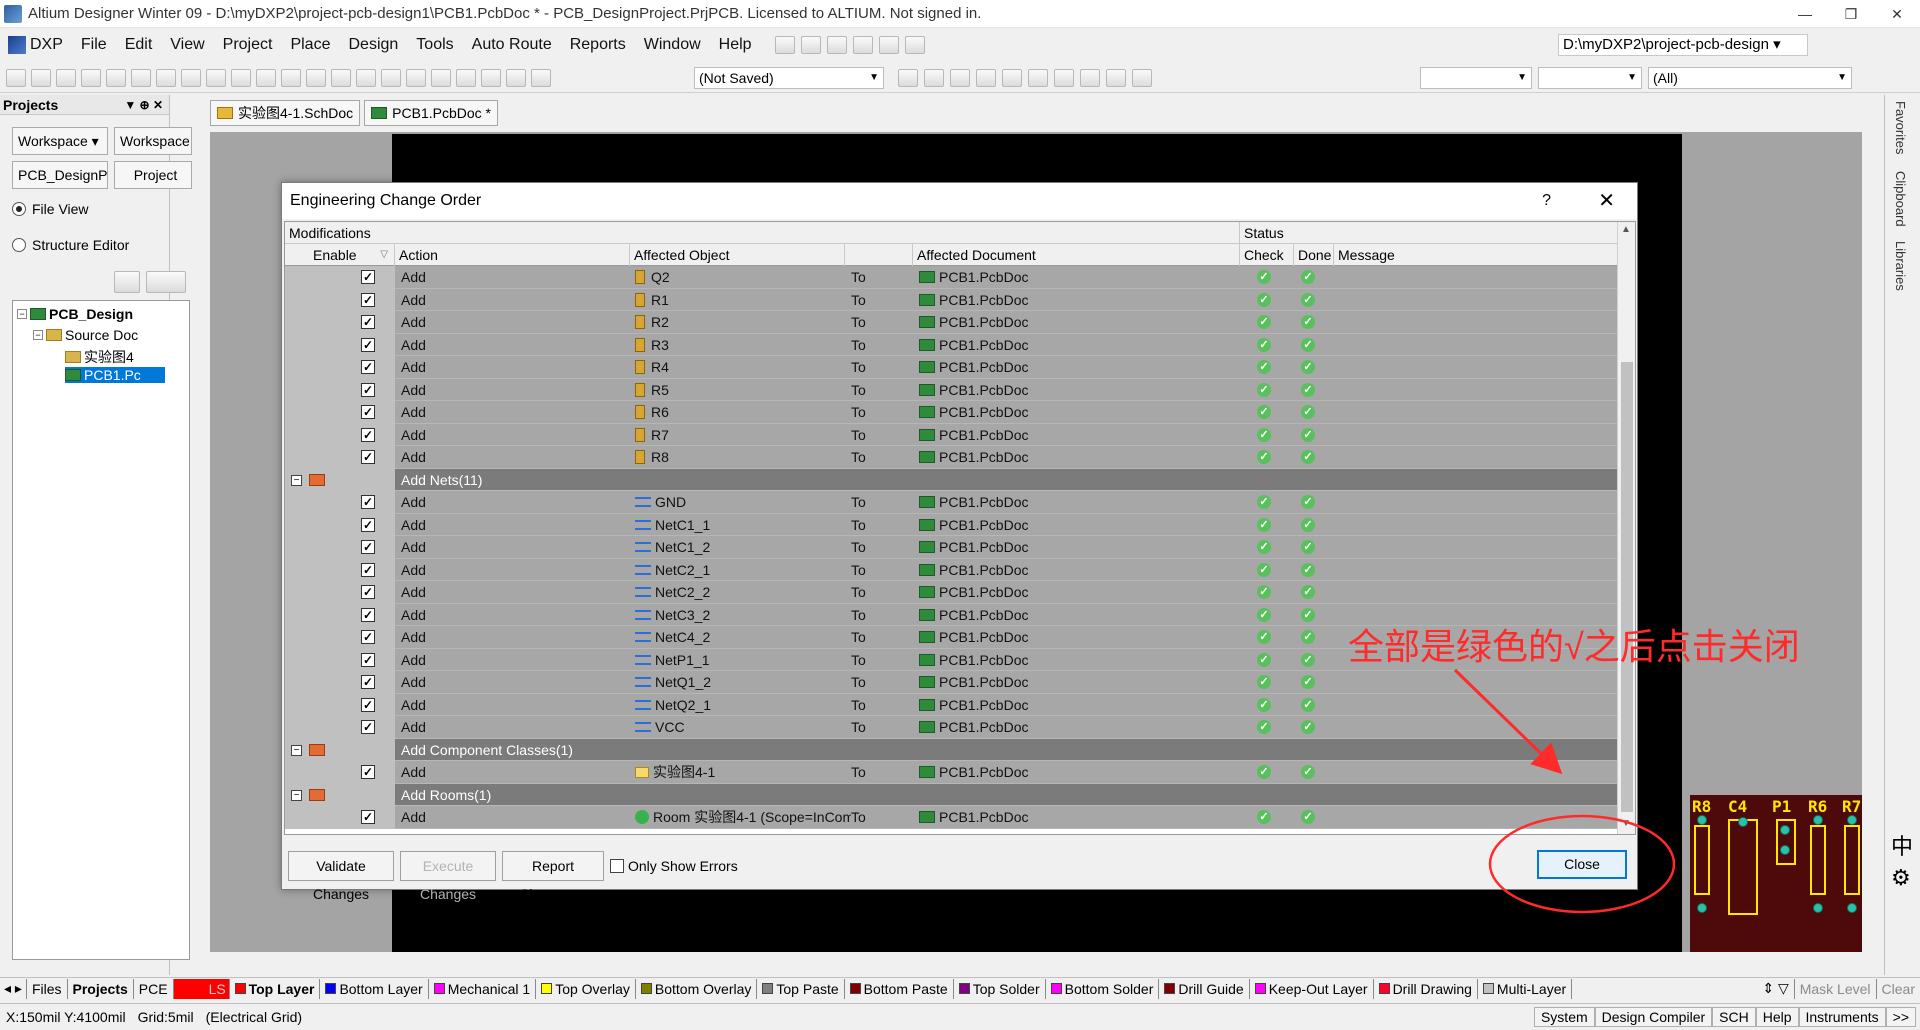 This screenshot has width=1920, height=1030. What do you see at coordinates (1314, 255) in the screenshot?
I see `col-done: Done` at bounding box center [1314, 255].